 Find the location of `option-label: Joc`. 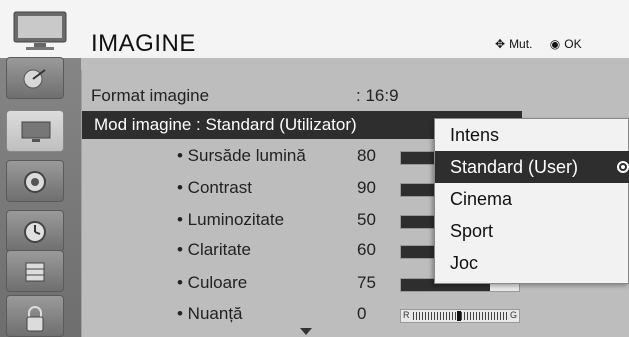

option-label: Joc is located at coordinates (464, 263).